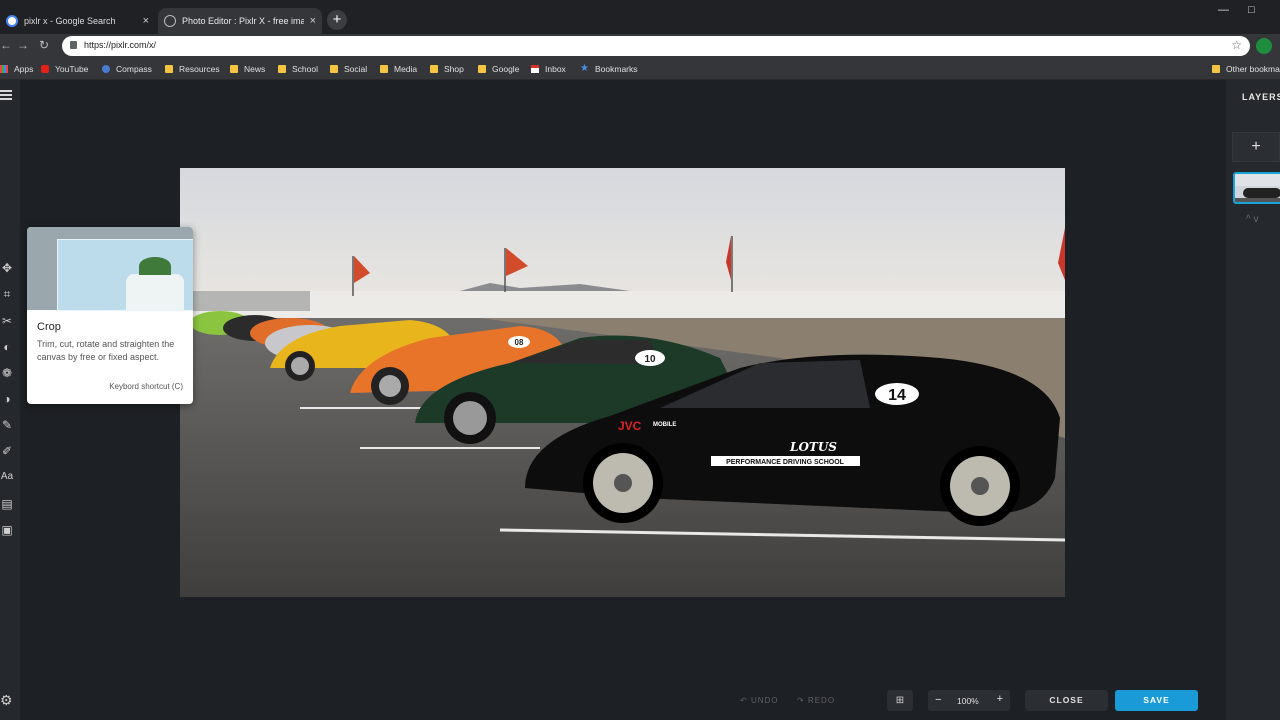 The height and width of the screenshot is (720, 1280). What do you see at coordinates (120, 45) in the screenshot?
I see `url-text: https://pixlr.com/x/` at bounding box center [120, 45].